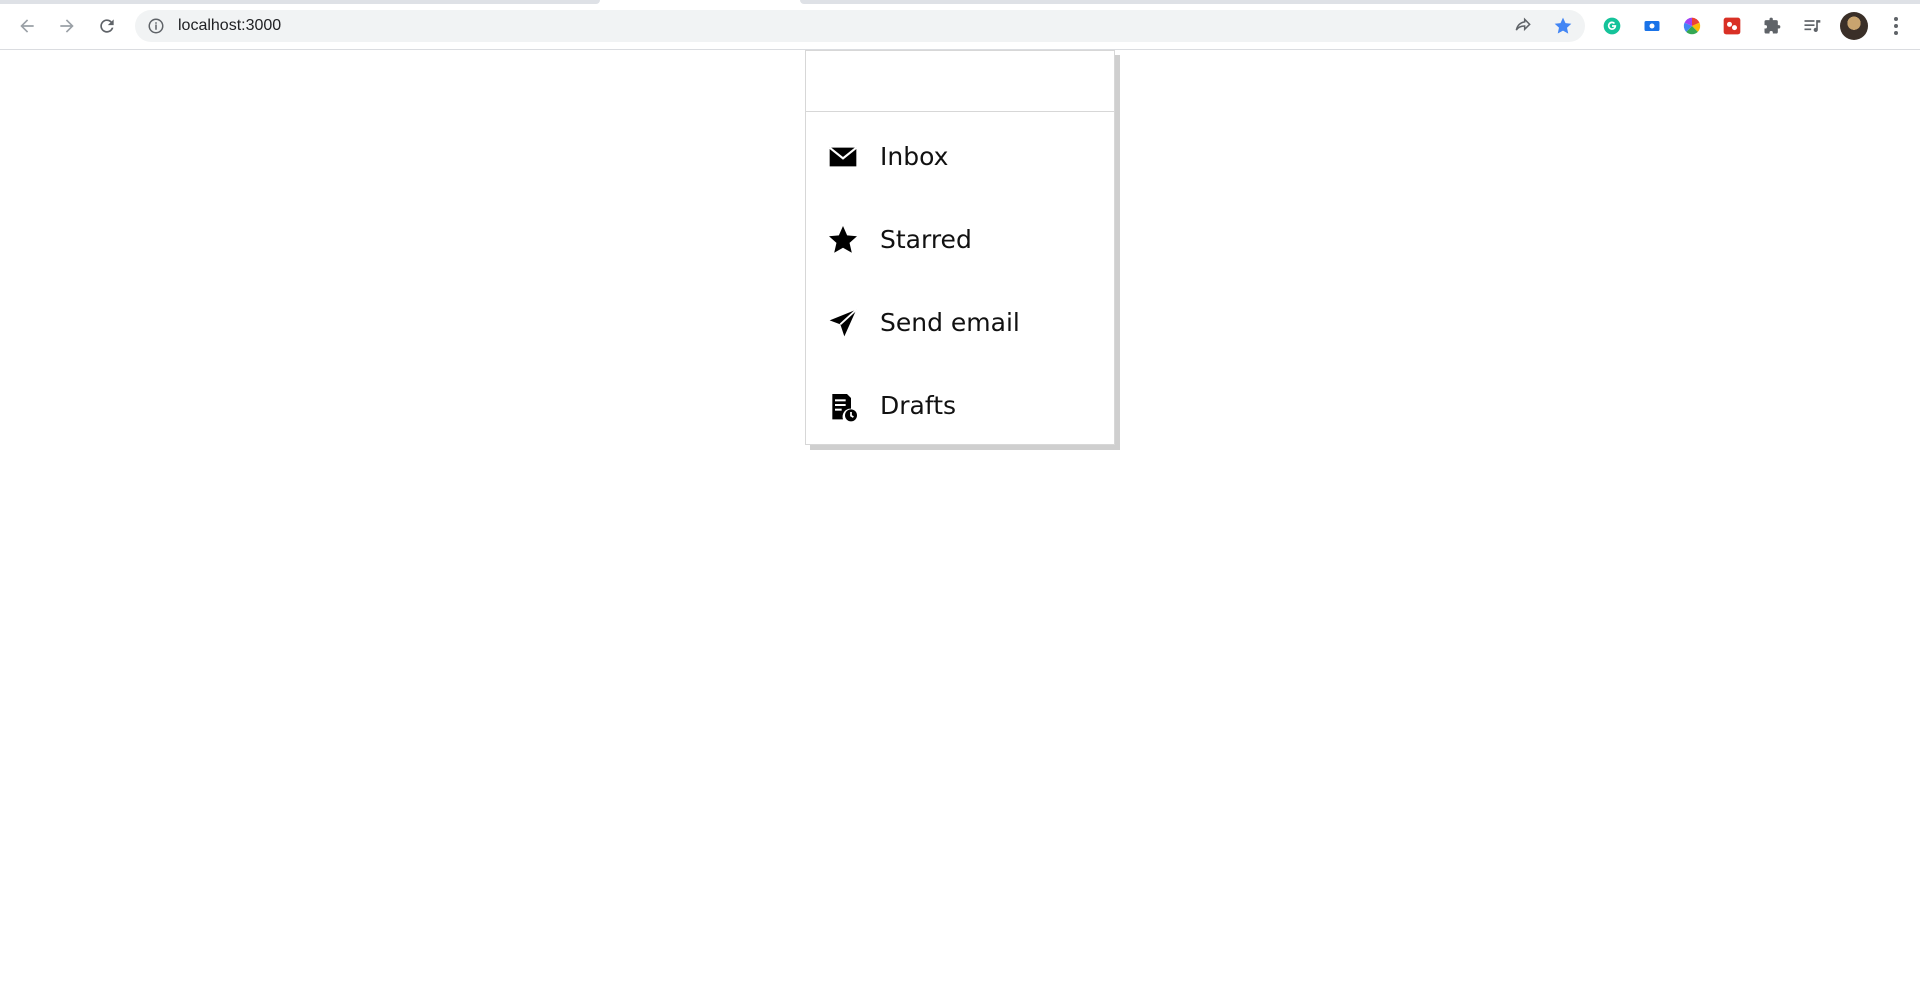 Image resolution: width=1920 pixels, height=983 pixels. Describe the element at coordinates (1896, 26) in the screenshot. I see `more-menu-icon` at that location.